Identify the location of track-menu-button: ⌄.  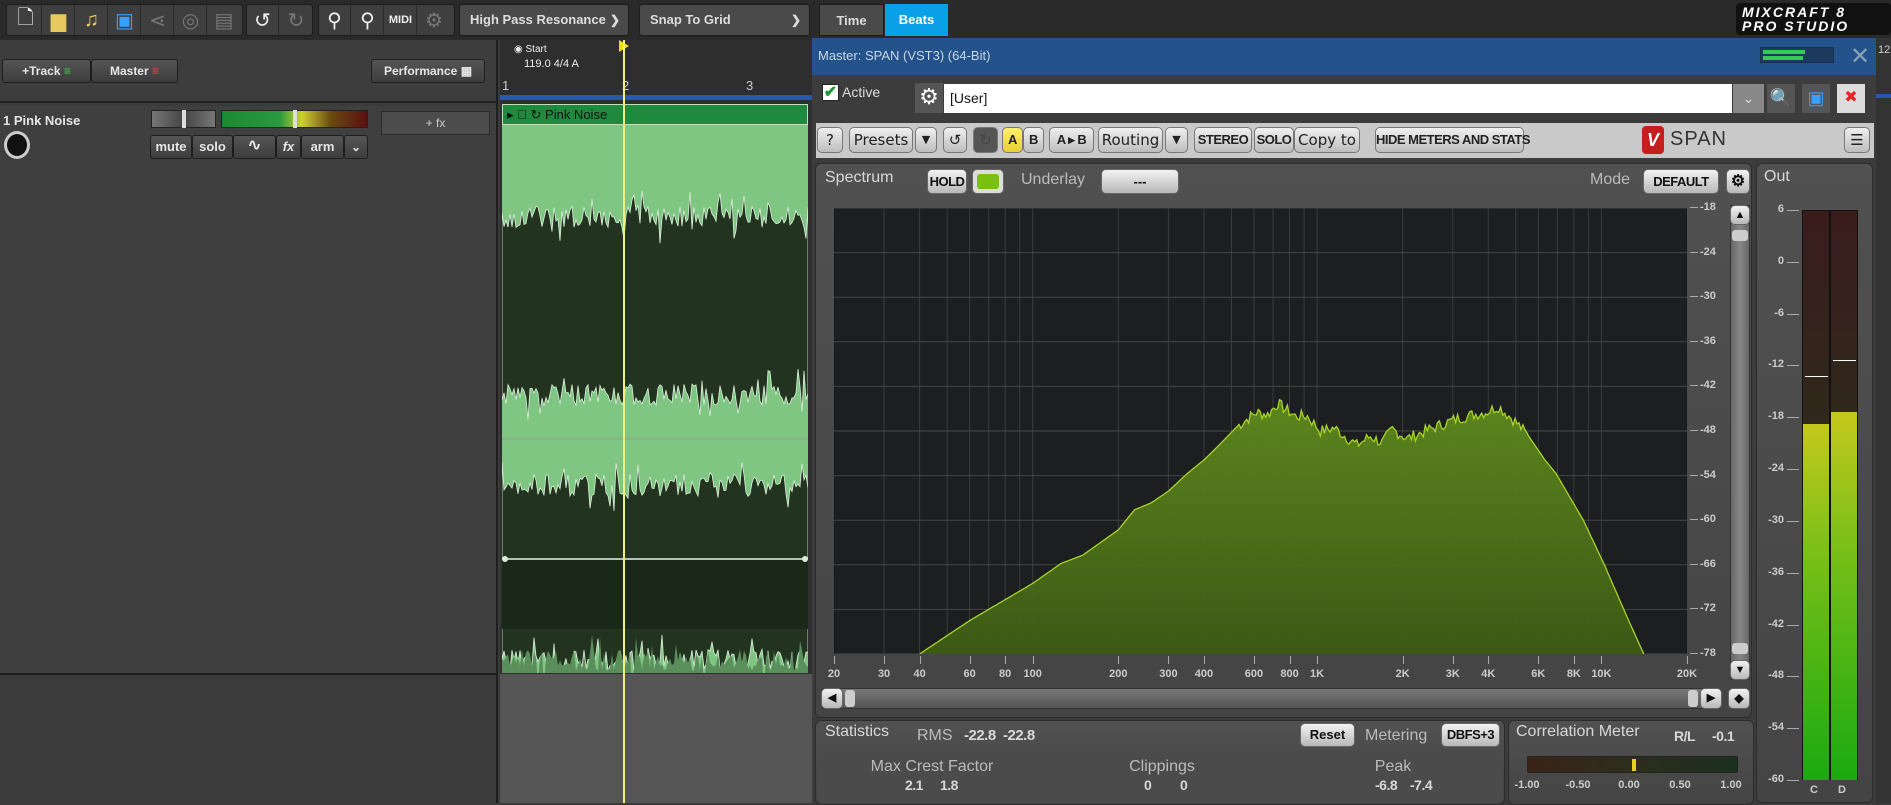
(356, 147).